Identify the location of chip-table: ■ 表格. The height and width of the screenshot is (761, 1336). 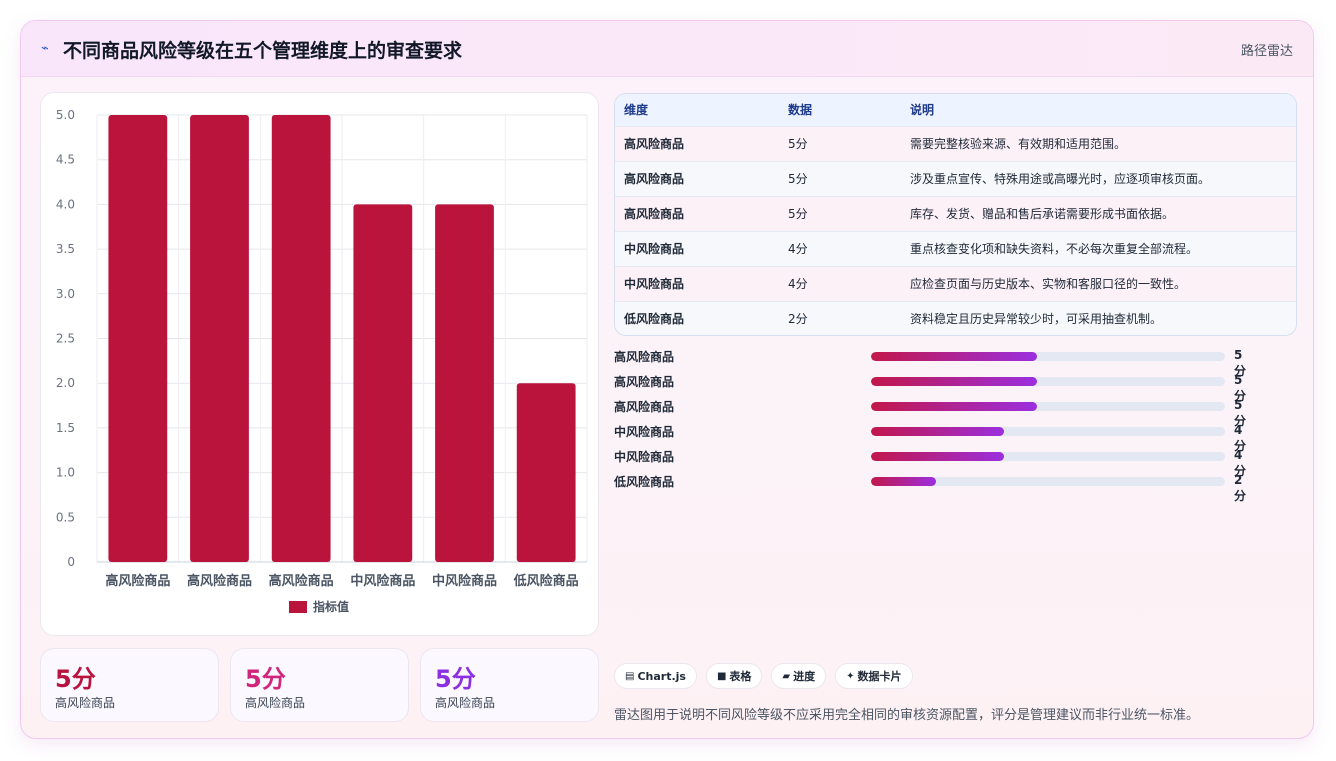
(734, 676).